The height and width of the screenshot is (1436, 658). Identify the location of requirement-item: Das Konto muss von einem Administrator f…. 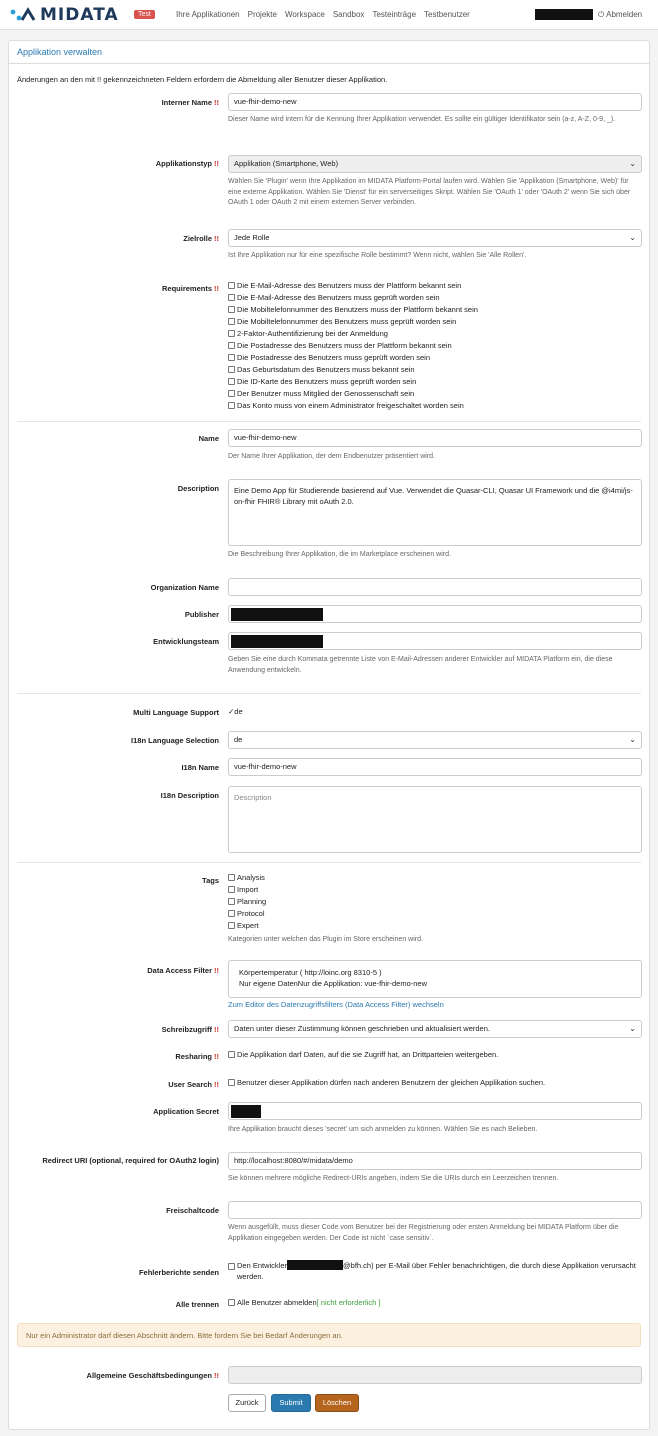
(435, 405).